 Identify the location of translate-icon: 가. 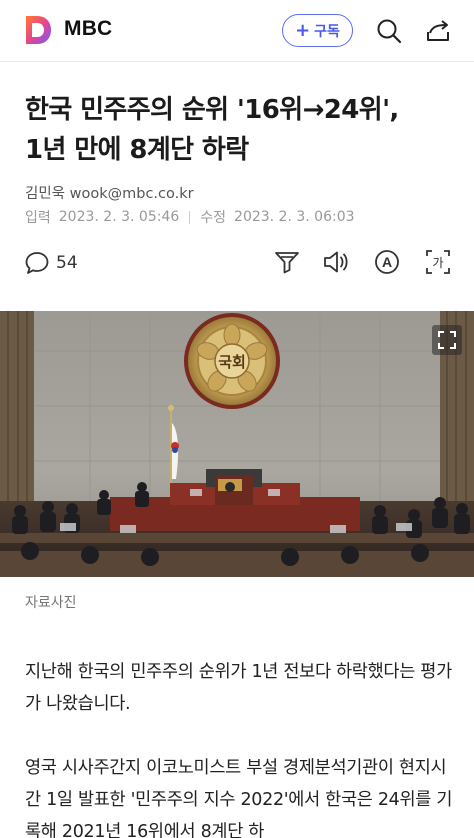
(438, 262).